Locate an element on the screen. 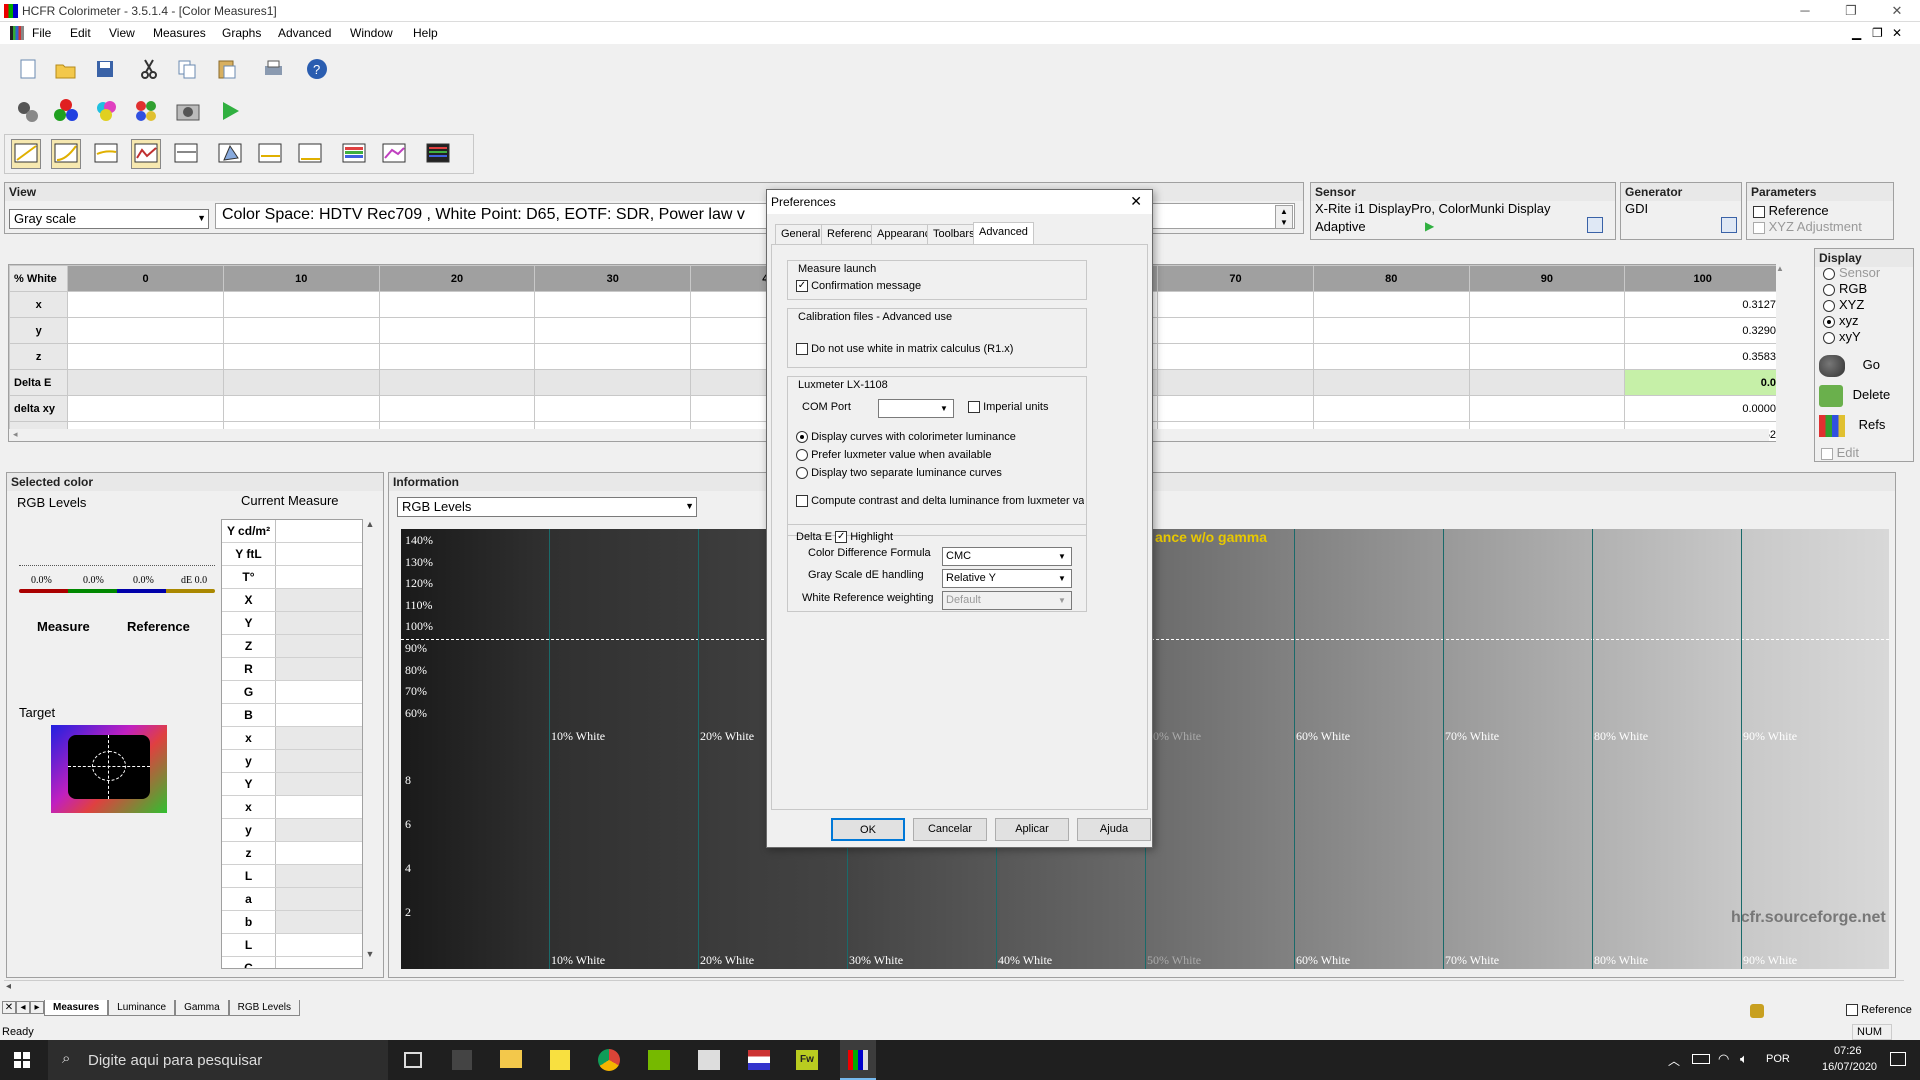 Image resolution: width=1920 pixels, height=1080 pixels. wifi-icon: ◠ is located at coordinates (1723, 1059).